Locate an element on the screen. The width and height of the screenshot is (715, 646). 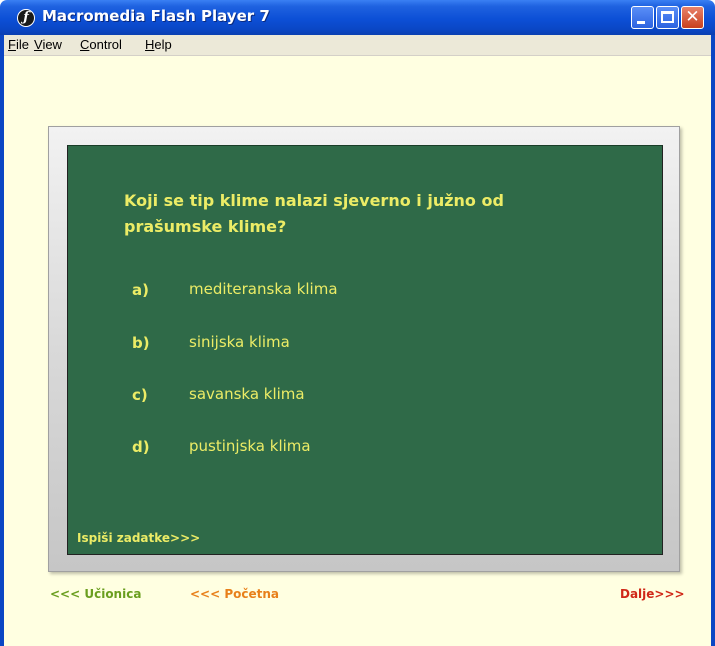
flash-icon: ƒ is located at coordinates (26, 18).